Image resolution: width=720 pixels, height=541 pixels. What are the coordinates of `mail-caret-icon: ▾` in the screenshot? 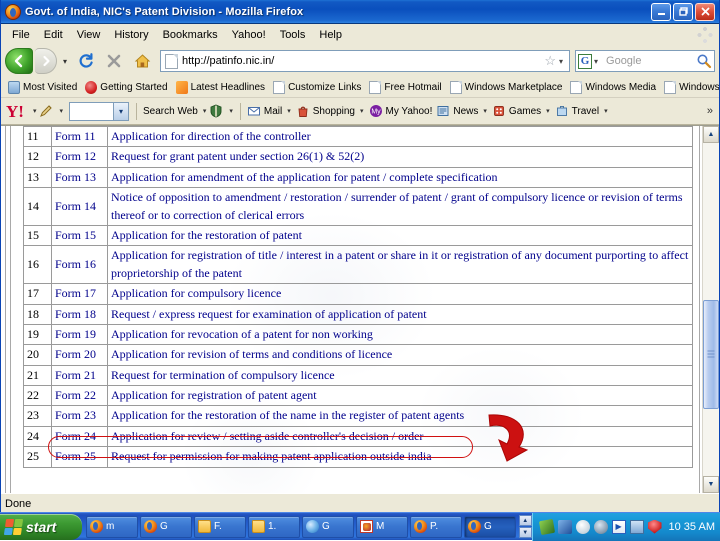 It's located at (289, 111).